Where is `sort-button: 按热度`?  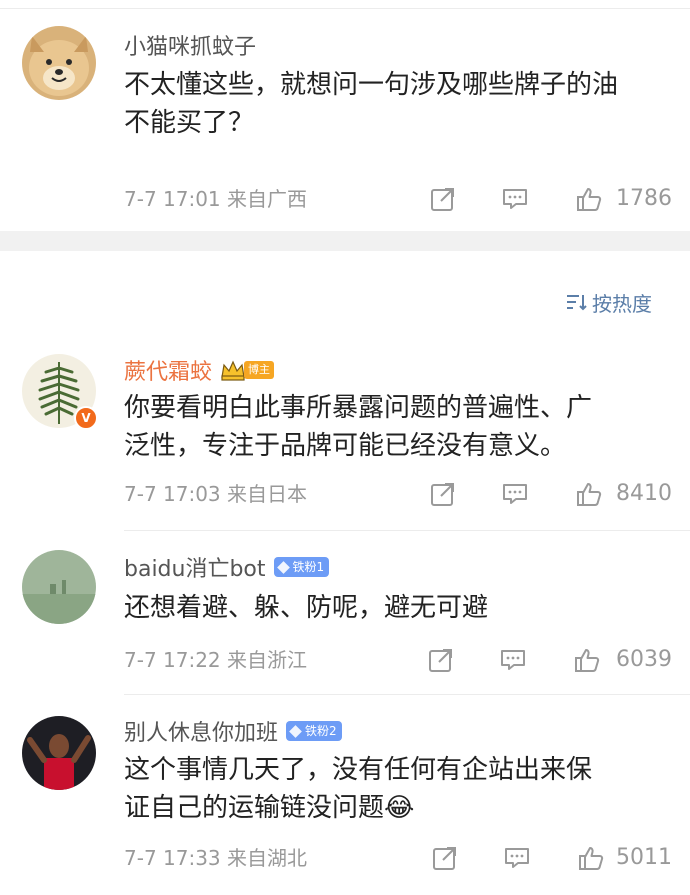
sort-button: 按热度 is located at coordinates (609, 302).